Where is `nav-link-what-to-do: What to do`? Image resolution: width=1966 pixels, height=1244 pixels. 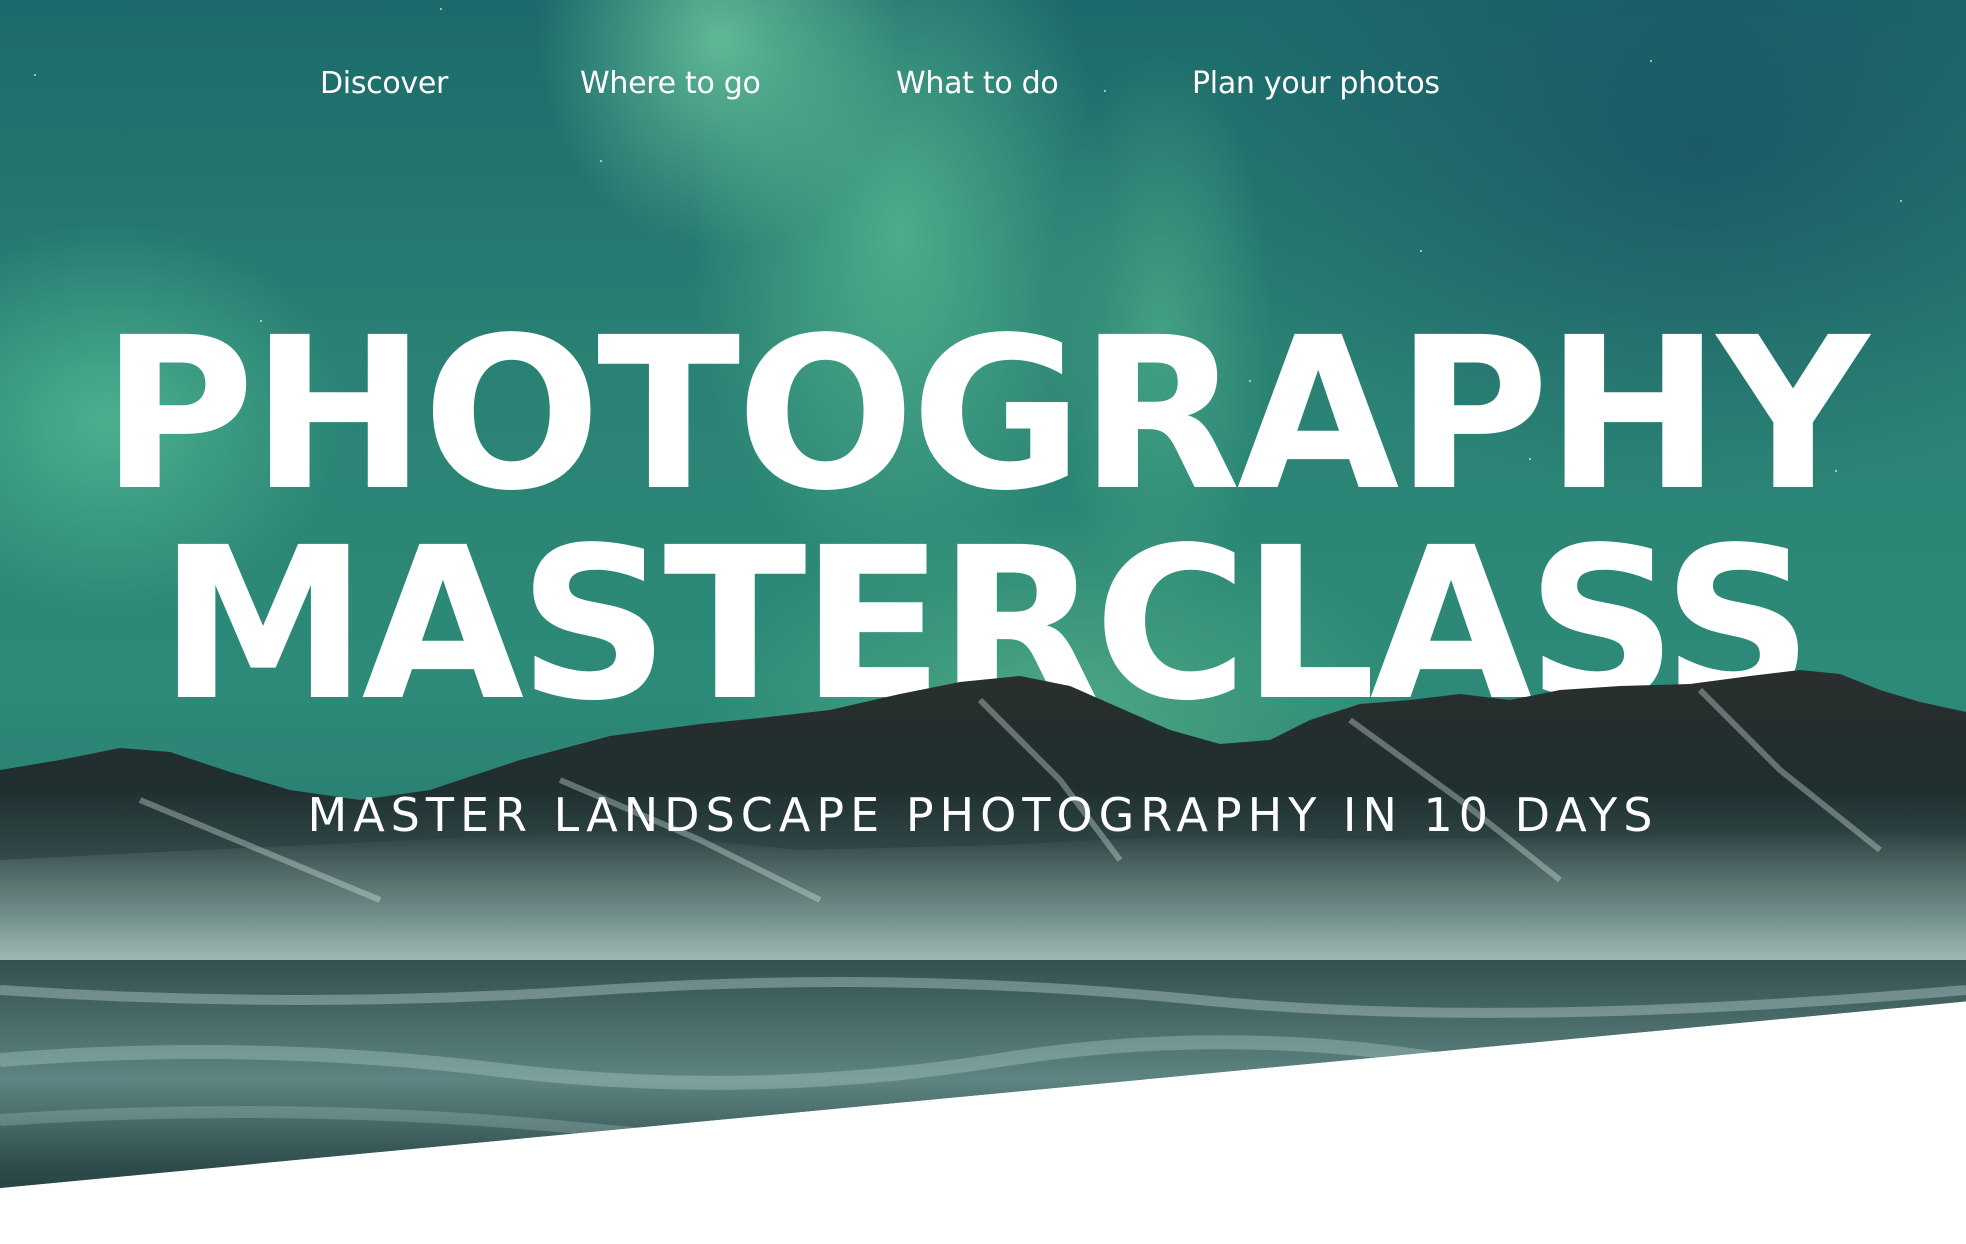
nav-link-what-to-do: What to do is located at coordinates (977, 83).